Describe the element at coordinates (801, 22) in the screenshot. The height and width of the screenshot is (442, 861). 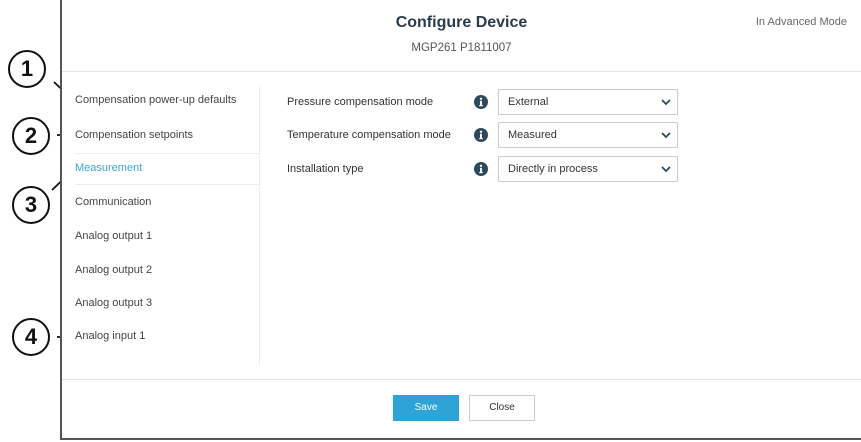
I see `mode-indicator: In Advanced Mode` at that location.